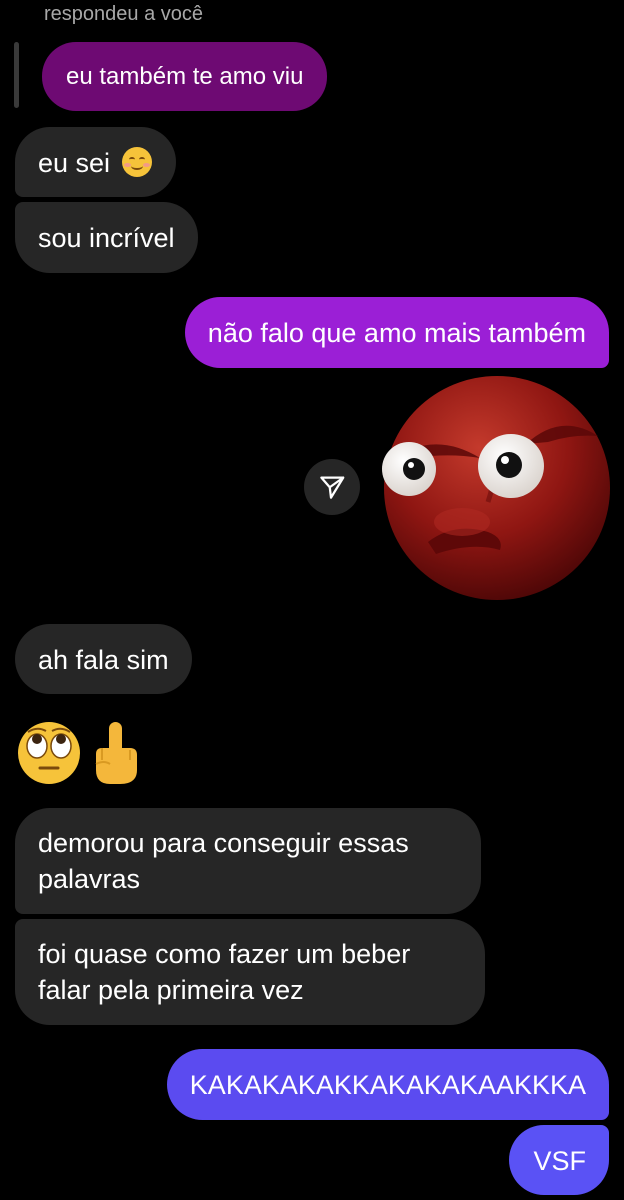 The height and width of the screenshot is (1200, 624). What do you see at coordinates (396, 332) in the screenshot?
I see `sent-message: não falo que amo mais também` at bounding box center [396, 332].